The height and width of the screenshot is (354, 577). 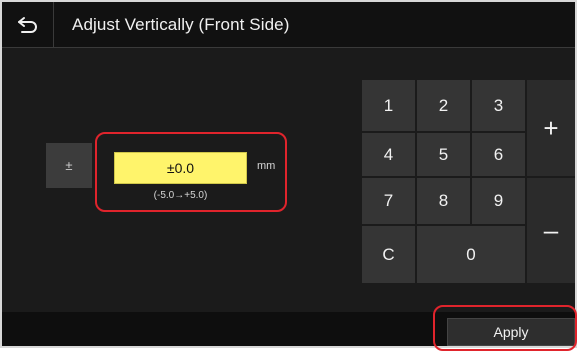 I want to click on key-6: 6, so click(x=498, y=154).